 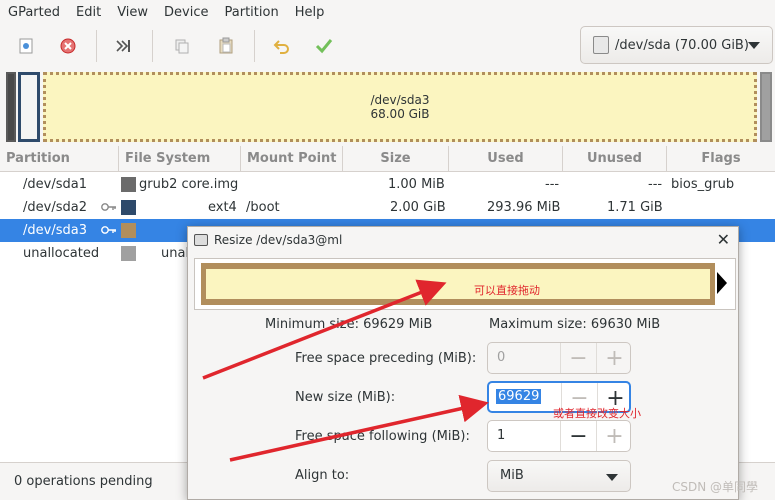 What do you see at coordinates (201, 240) in the screenshot?
I see `gparted-app-icon` at bounding box center [201, 240].